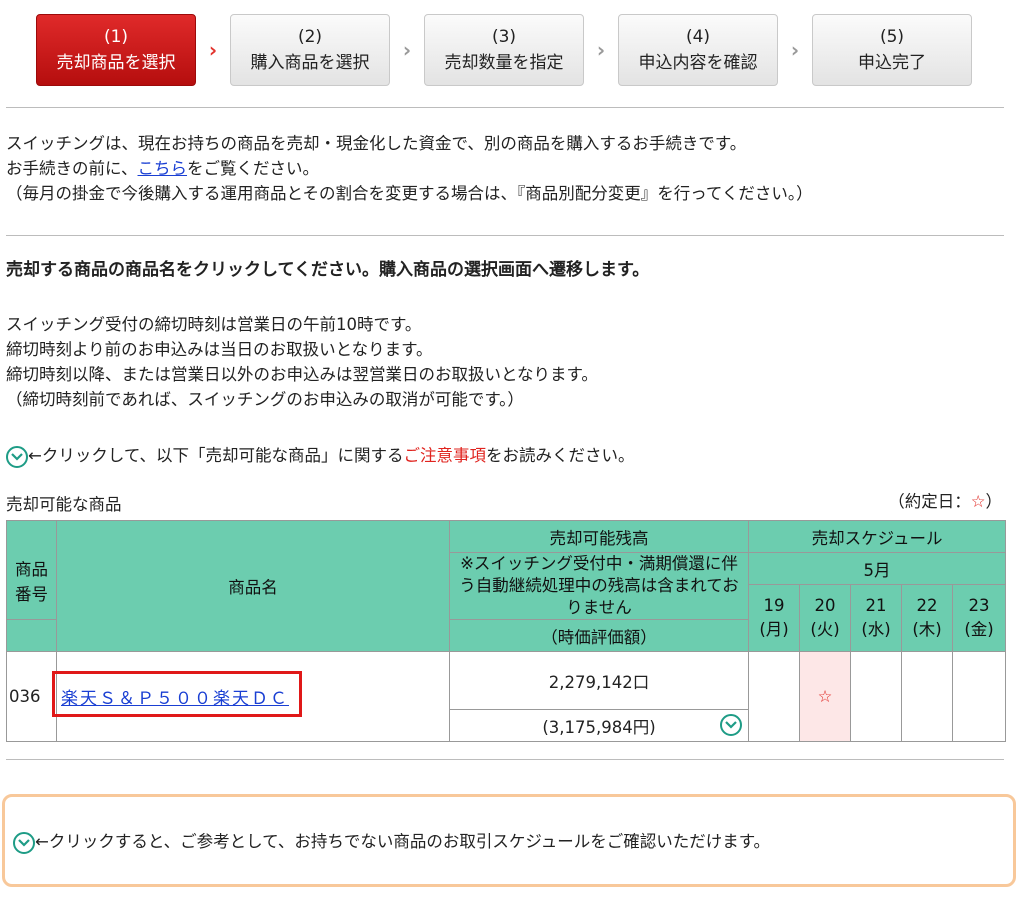 This screenshot has height=914, width=1024. I want to click on day-number: 19, so click(774, 605).